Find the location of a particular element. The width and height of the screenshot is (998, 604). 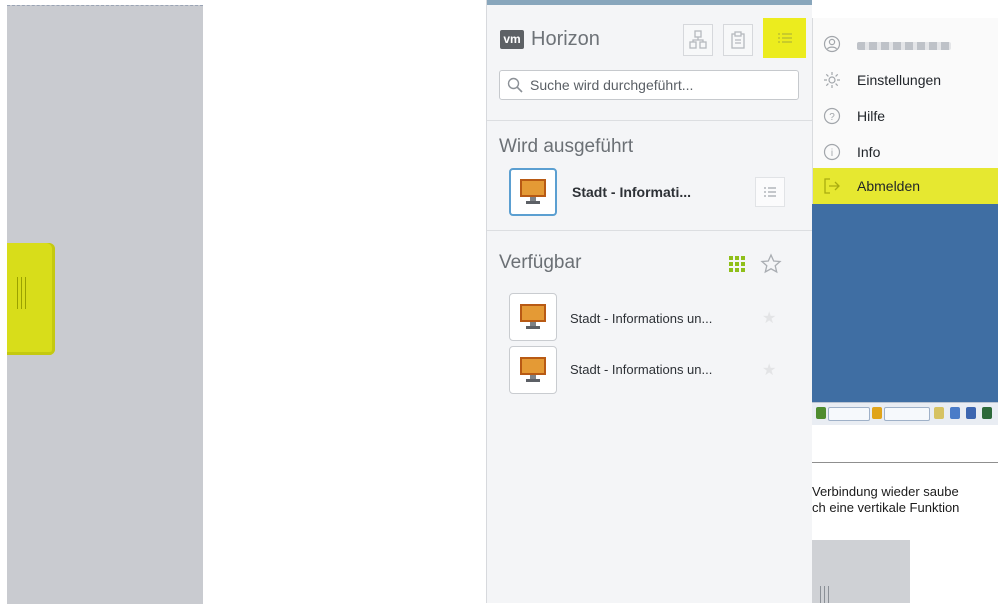

svg-text: i is located at coordinates (832, 153).